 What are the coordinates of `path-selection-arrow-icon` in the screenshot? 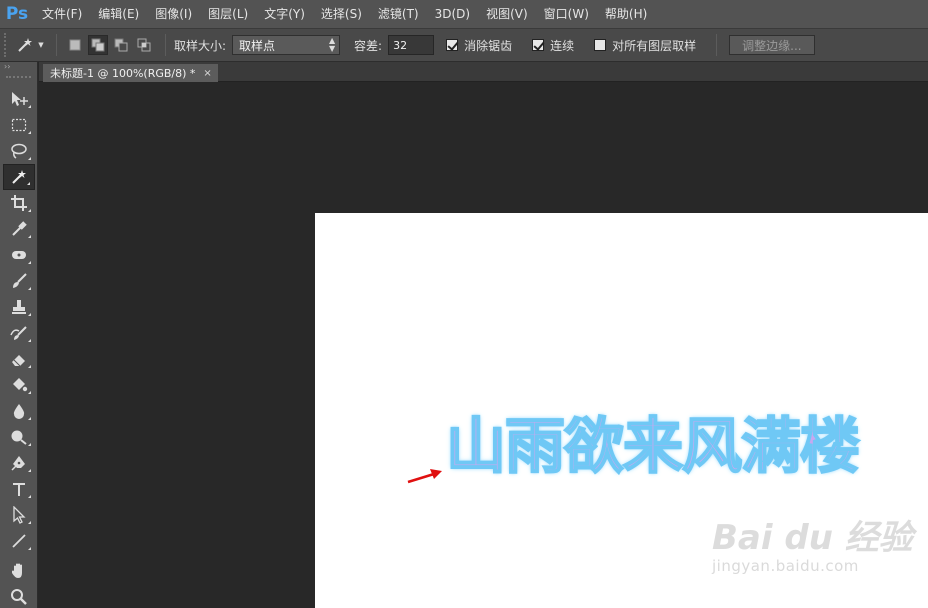 It's located at (19, 515).